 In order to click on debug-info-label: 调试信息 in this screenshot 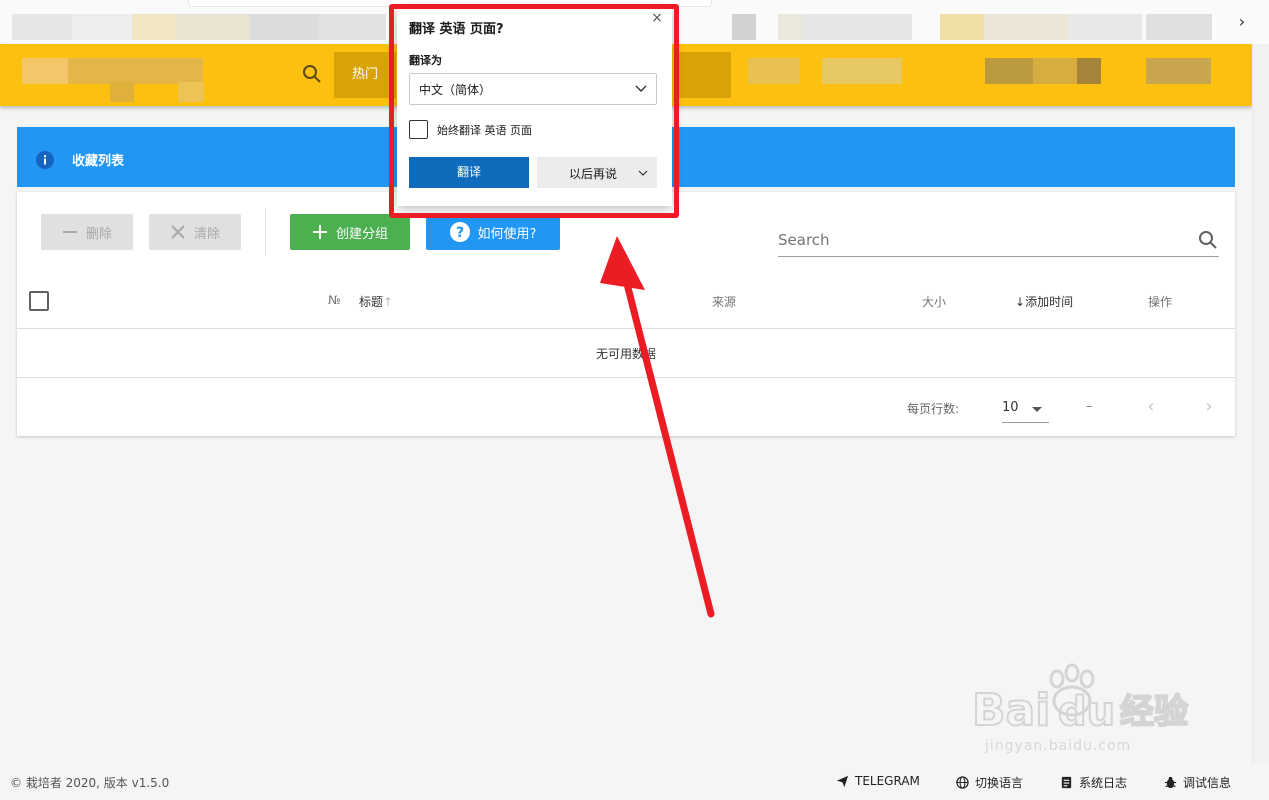, I will do `click(1207, 783)`.